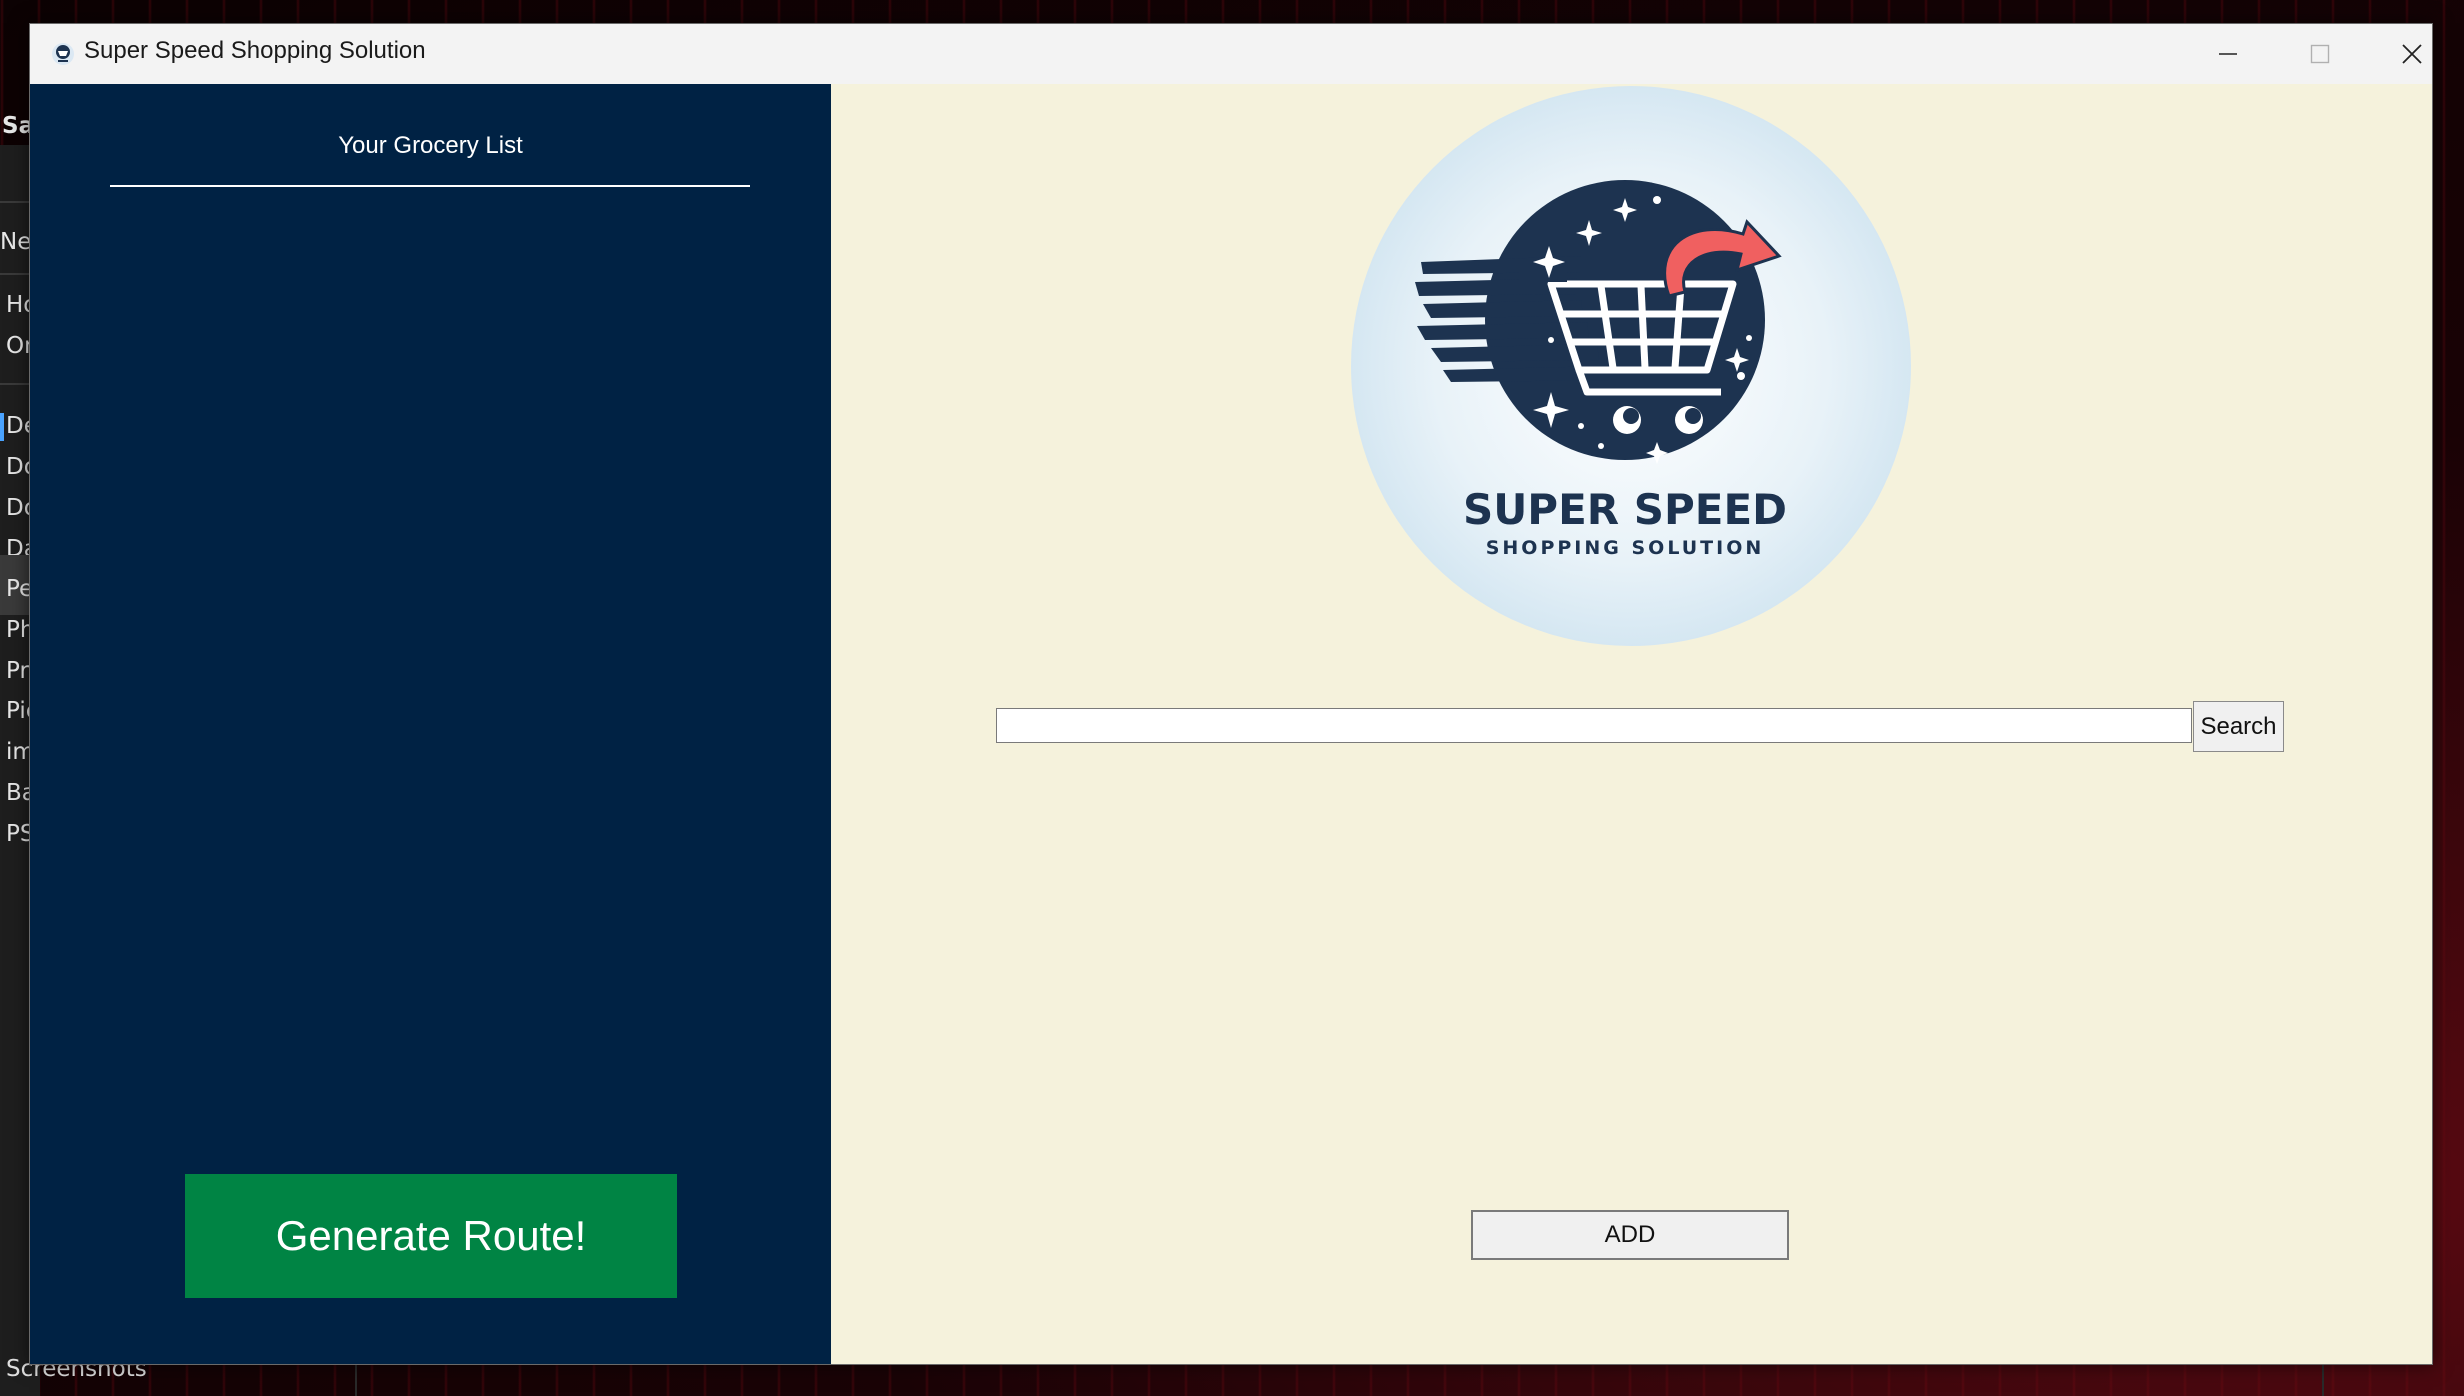 The width and height of the screenshot is (2464, 1396). I want to click on close-icon, so click(2412, 54).